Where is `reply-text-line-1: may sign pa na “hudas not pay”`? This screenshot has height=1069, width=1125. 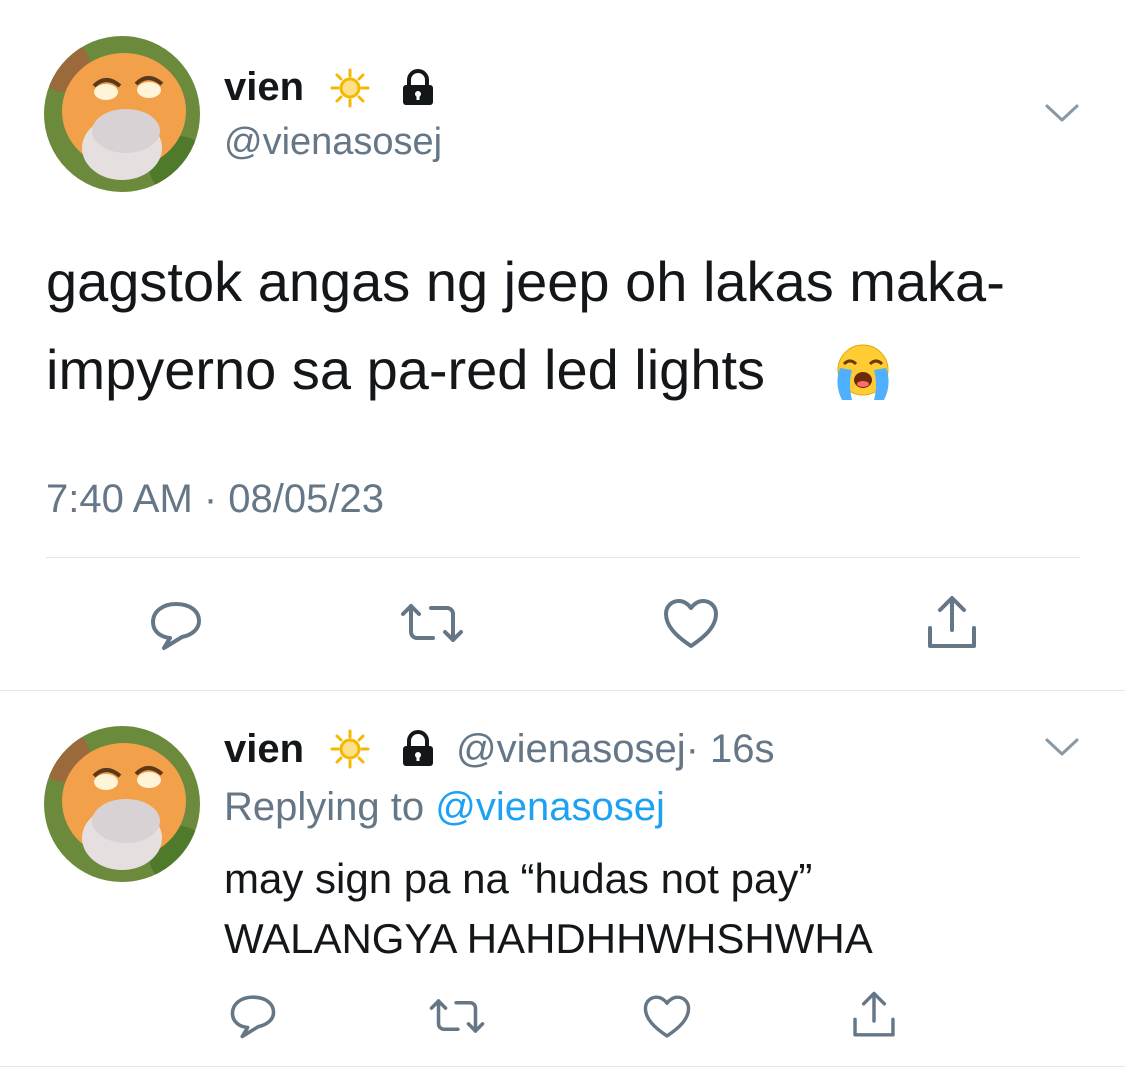
reply-text-line-1: may sign pa na “hudas not pay” is located at coordinates (518, 878).